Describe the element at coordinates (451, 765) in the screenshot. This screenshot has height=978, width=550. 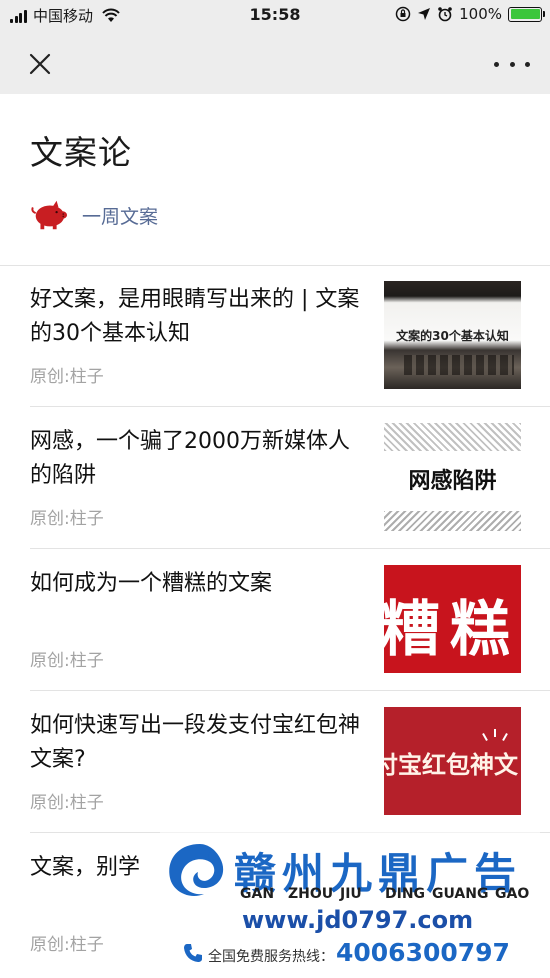
I see `thumbnail-caption: 付宝红包神文` at that location.